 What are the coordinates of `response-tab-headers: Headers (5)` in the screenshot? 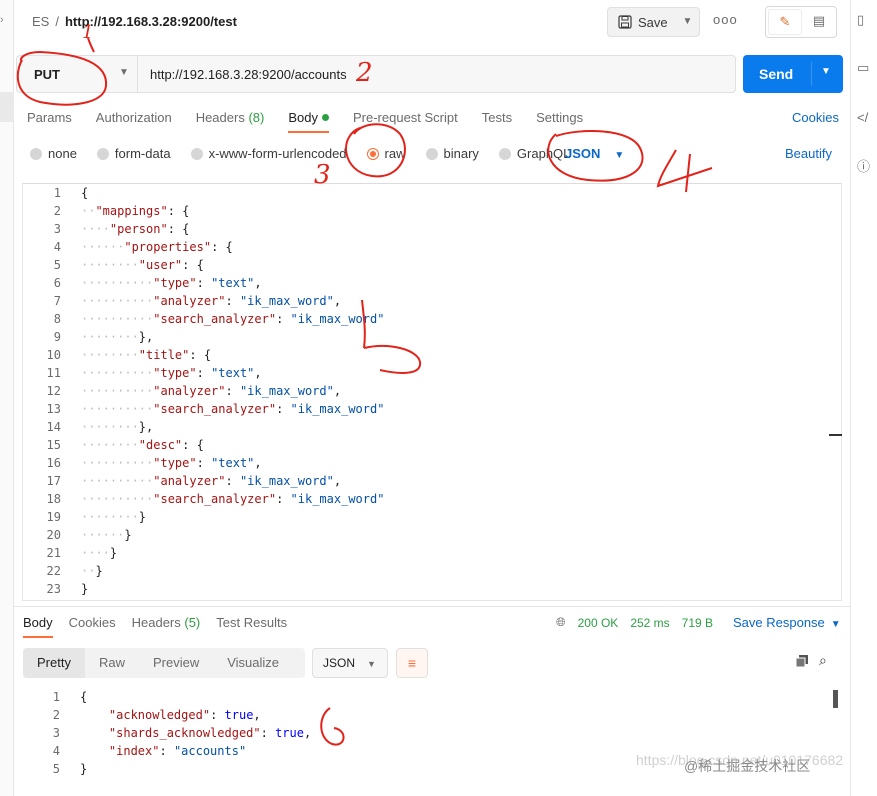 It's located at (166, 626).